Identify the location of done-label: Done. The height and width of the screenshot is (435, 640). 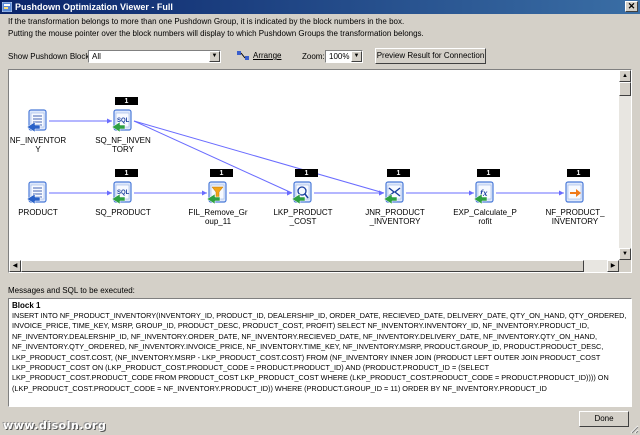
(604, 418).